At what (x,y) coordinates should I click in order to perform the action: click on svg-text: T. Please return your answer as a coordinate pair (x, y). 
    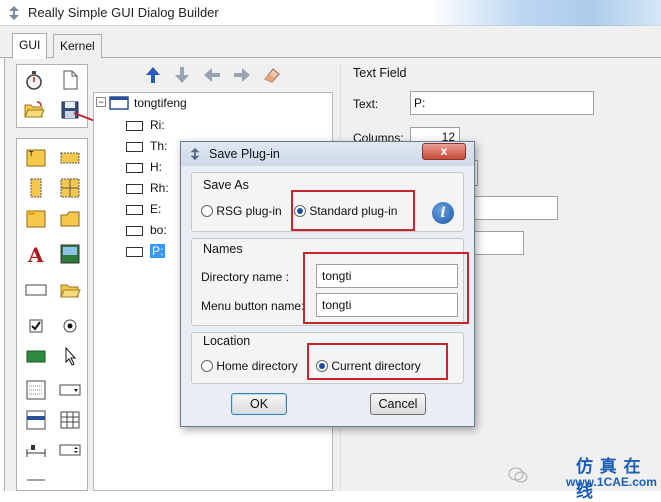
    Looking at the image, I should click on (31, 154).